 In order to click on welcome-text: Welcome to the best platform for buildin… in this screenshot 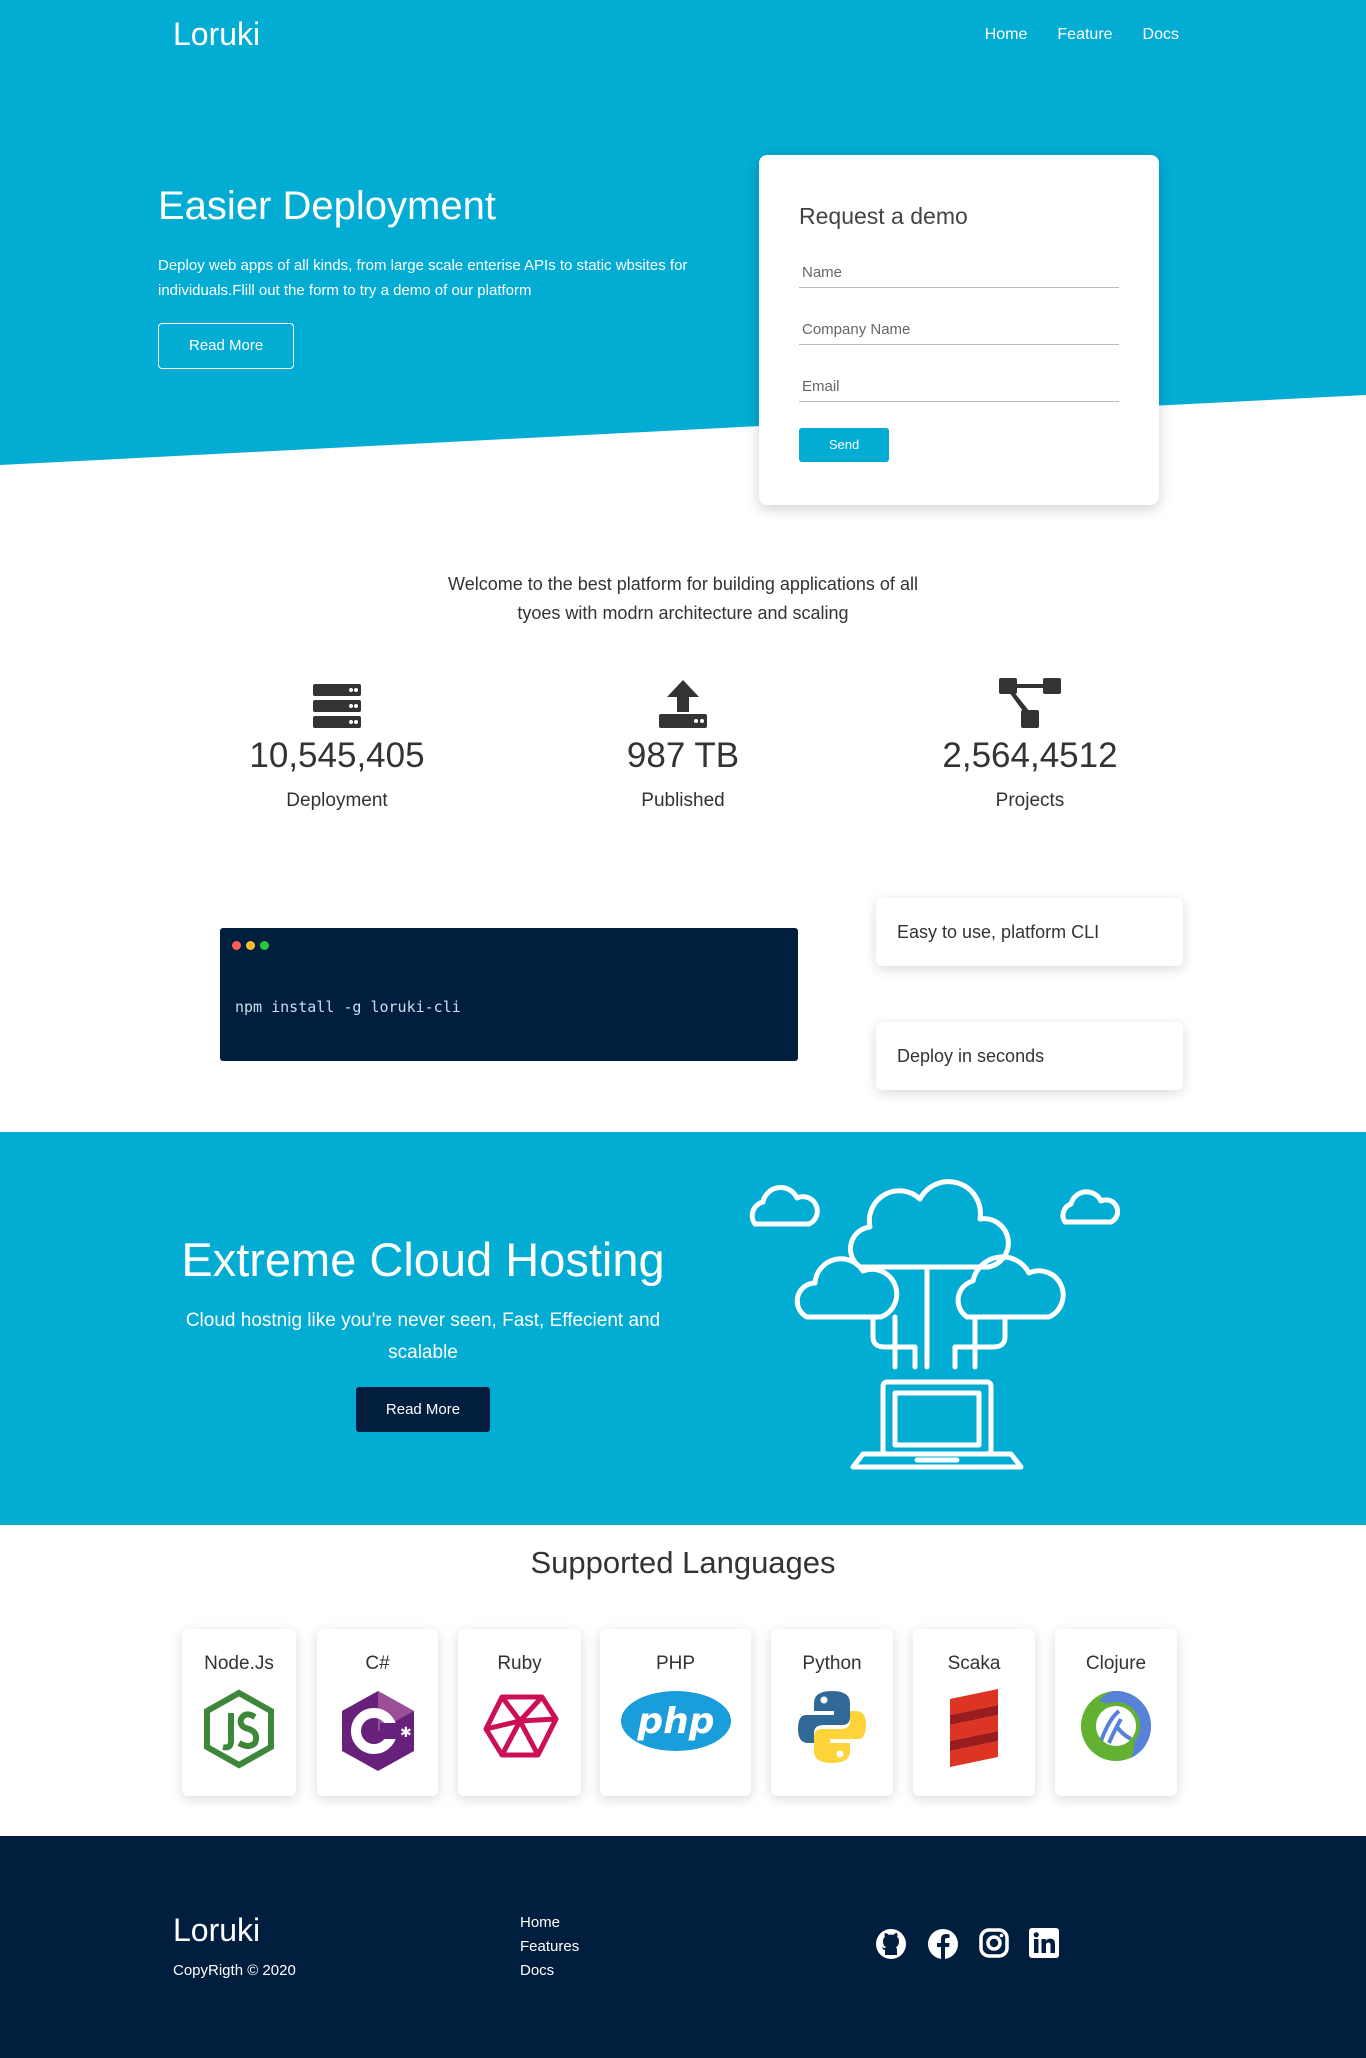, I will do `click(683, 599)`.